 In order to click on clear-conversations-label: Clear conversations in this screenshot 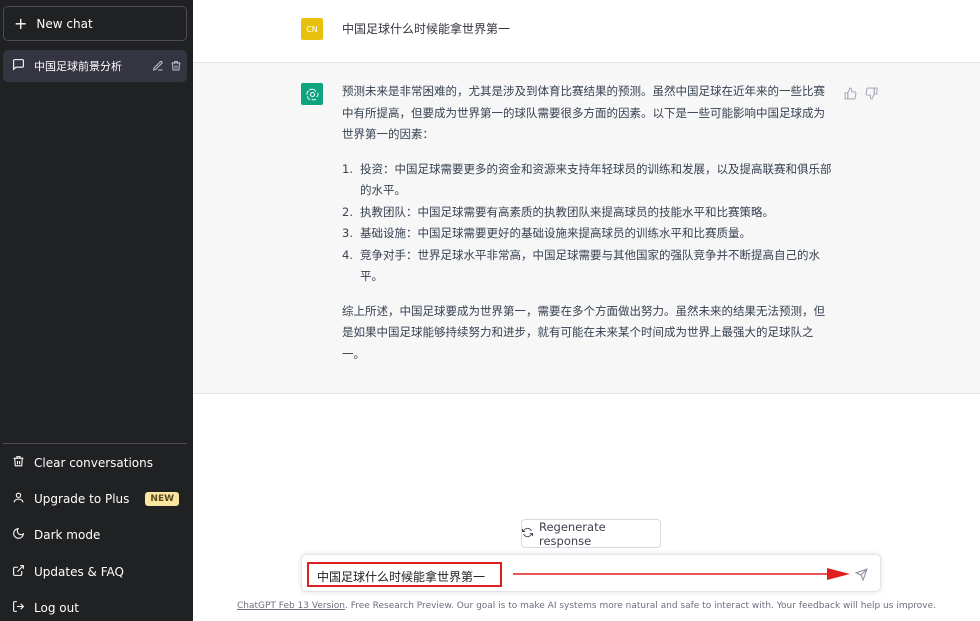, I will do `click(94, 463)`.